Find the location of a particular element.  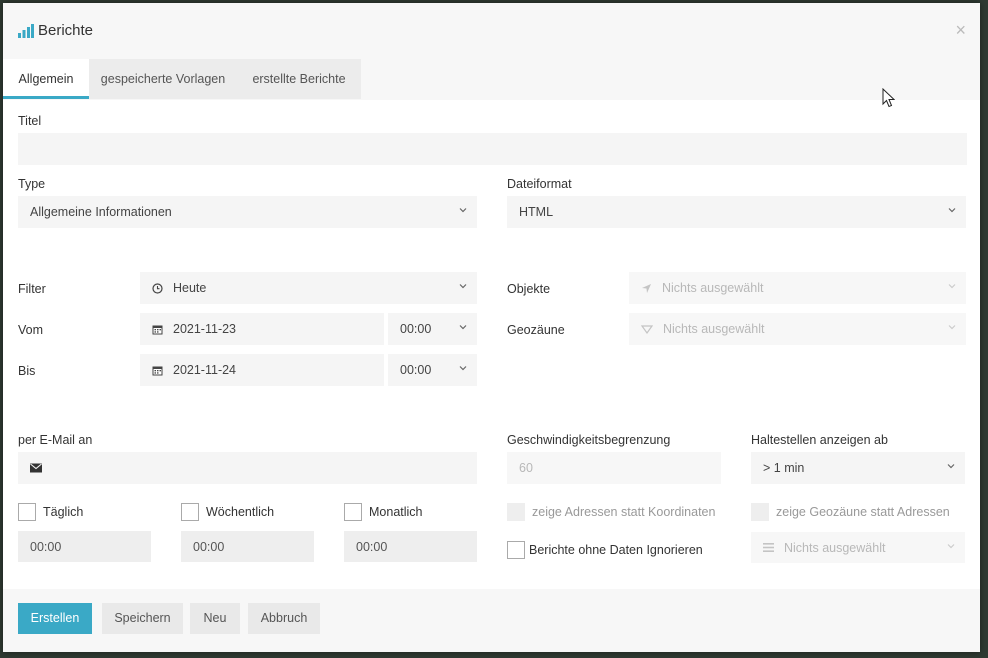

mouse-cursor-icon is located at coordinates (888, 98).